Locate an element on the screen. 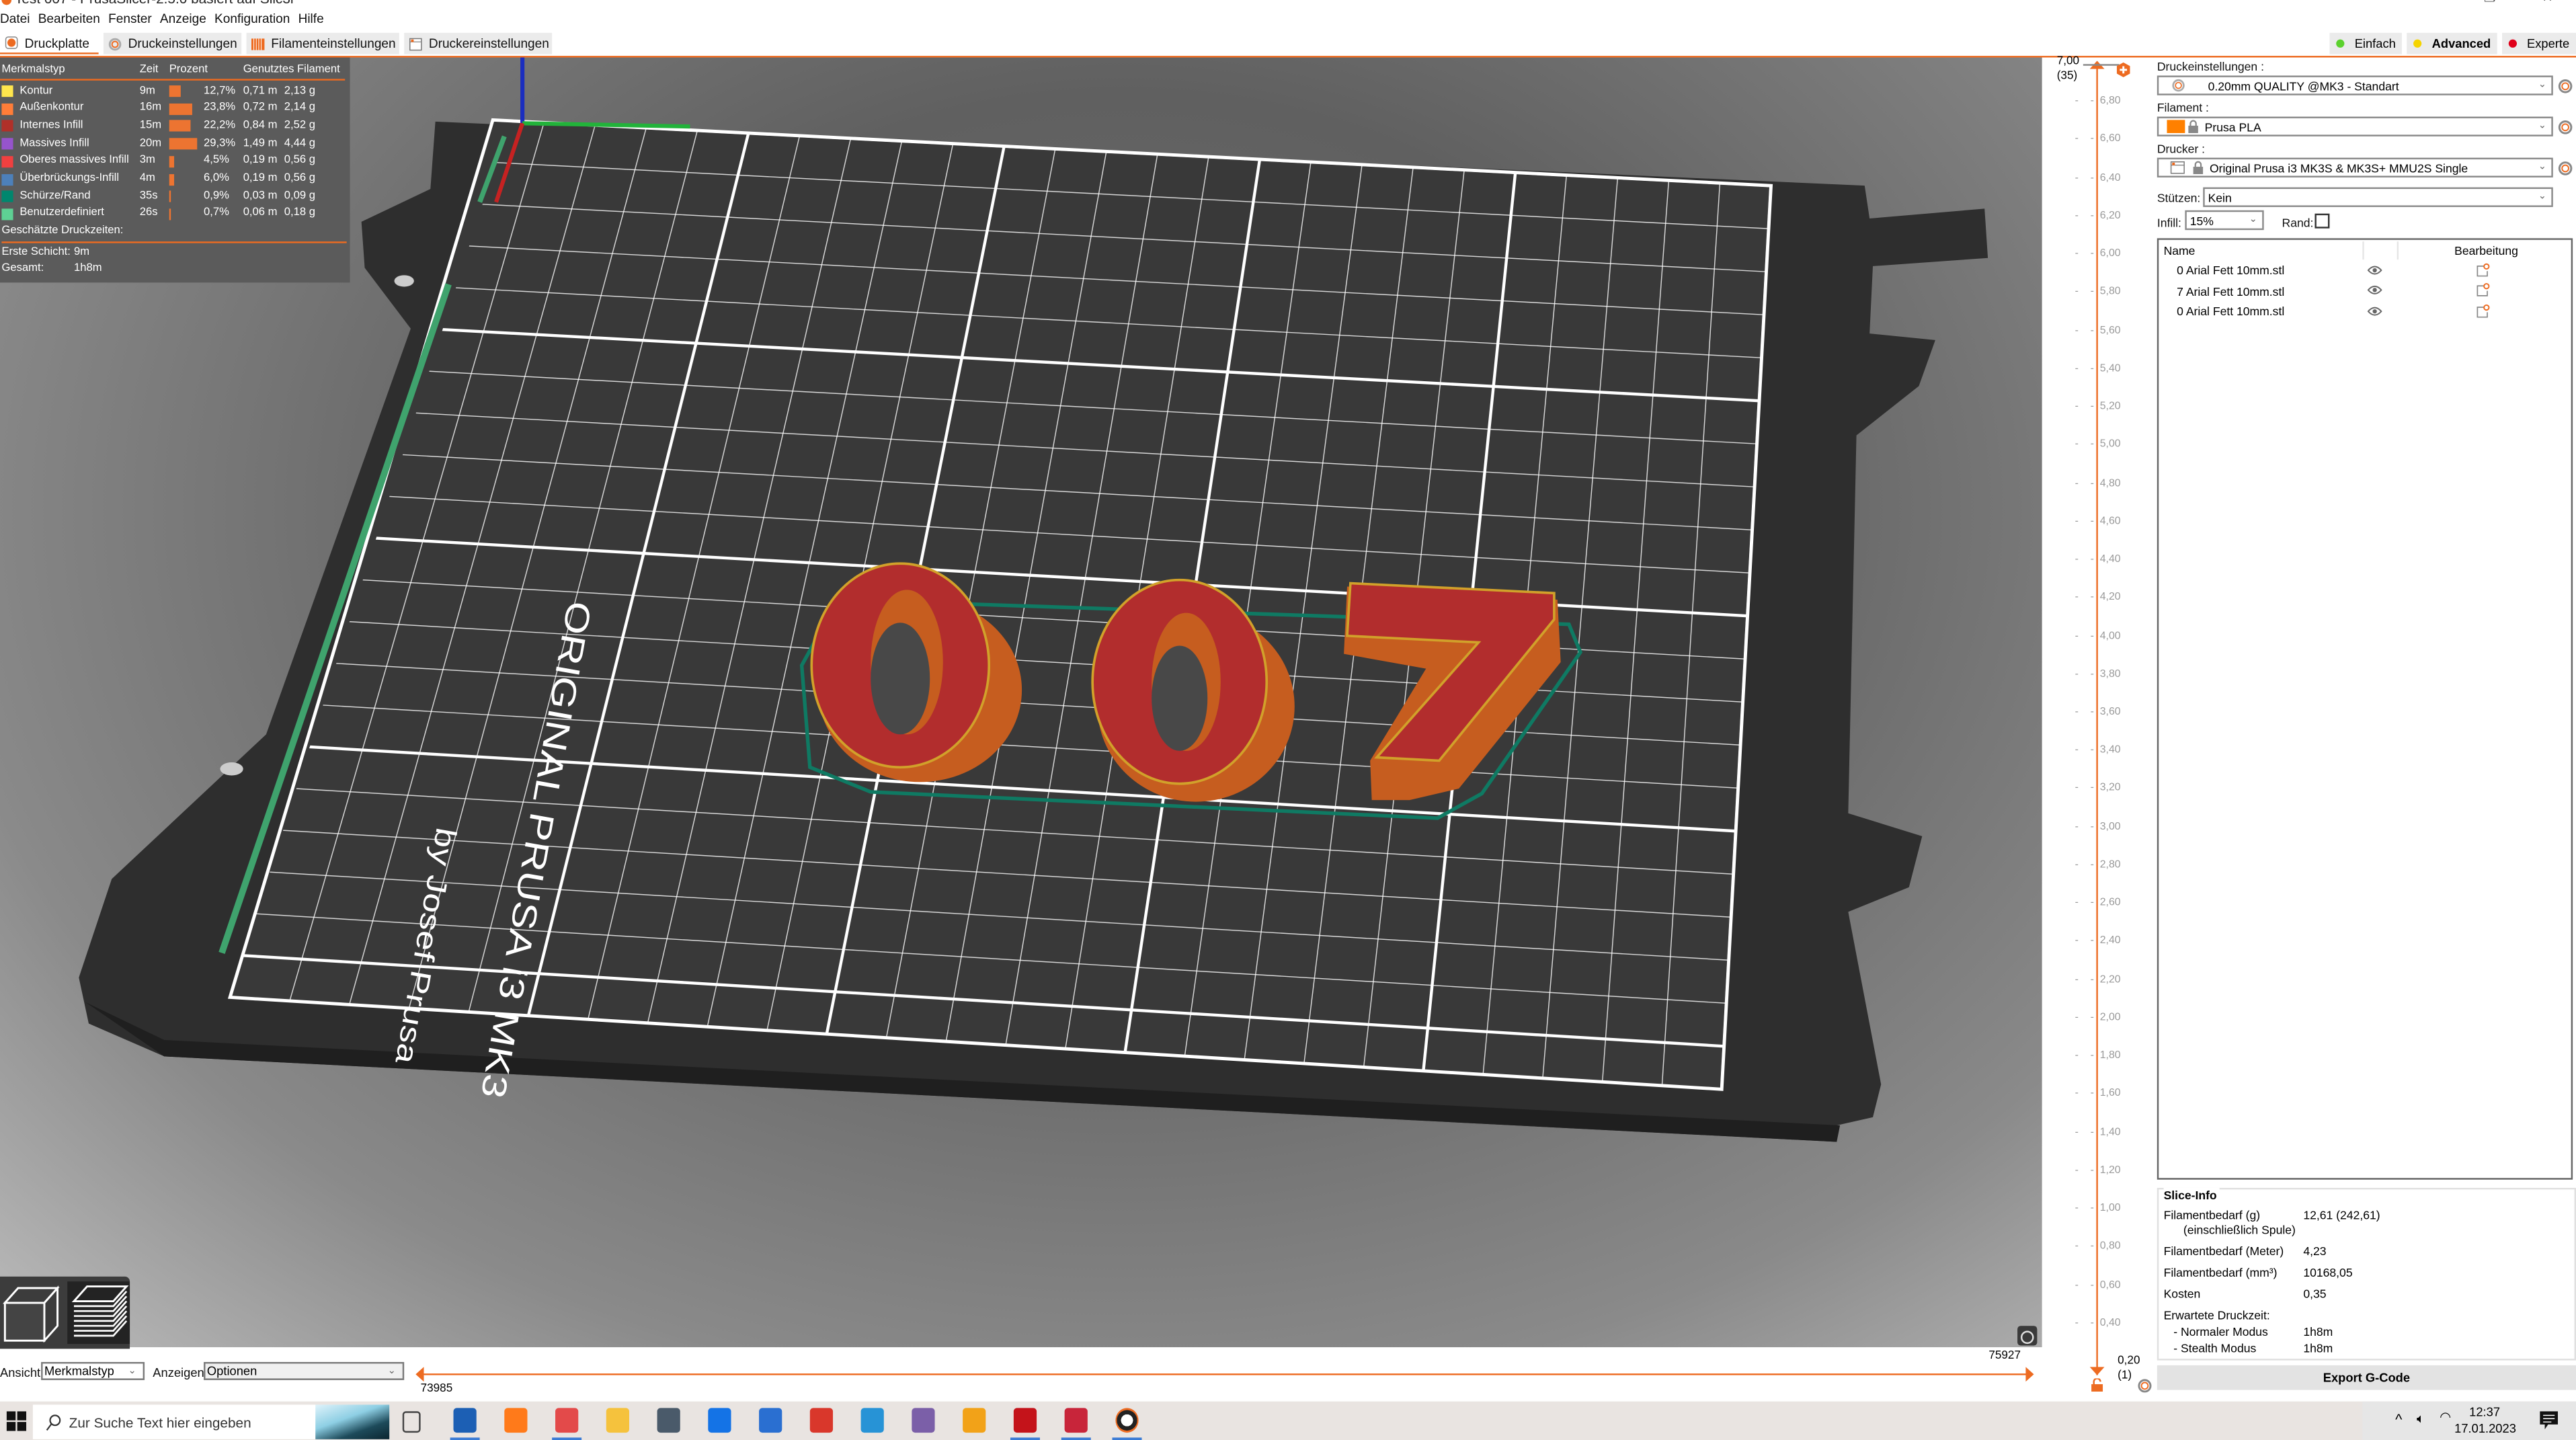 Image resolution: width=2576 pixels, height=1440 pixels. view-type-select: Merkmalstyp ⌄ is located at coordinates (93, 1371).